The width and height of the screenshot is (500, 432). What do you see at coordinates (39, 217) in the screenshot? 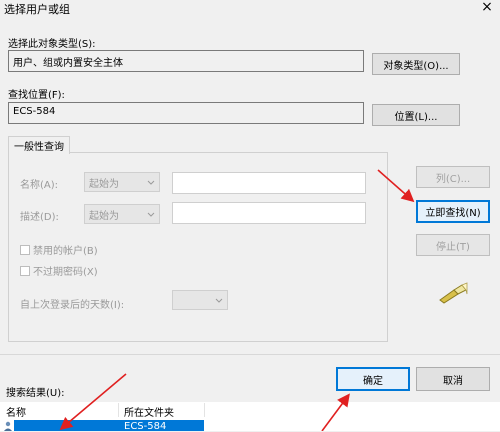
I see `description-label: 描述(D):` at bounding box center [39, 217].